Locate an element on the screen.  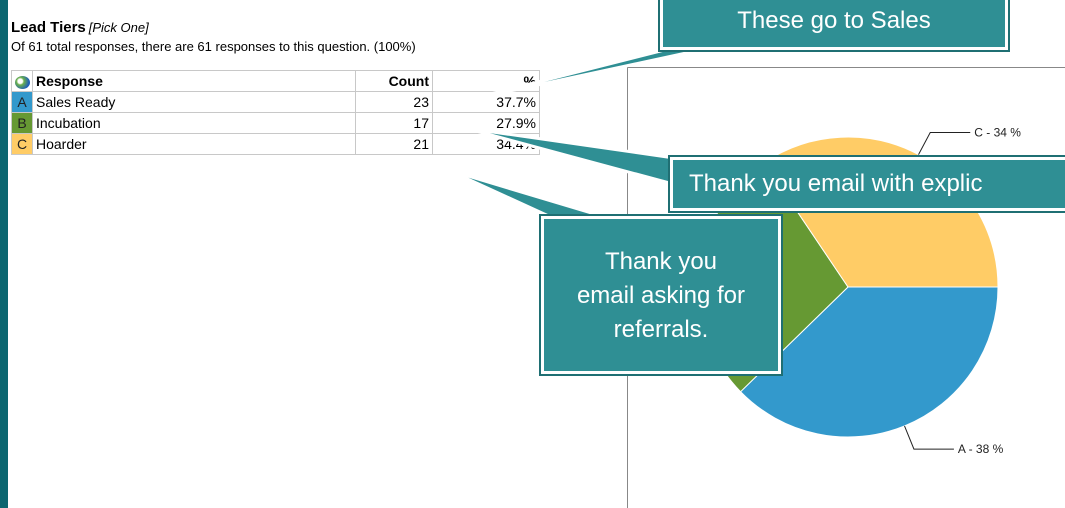
callout-sales: These go to Sales is located at coordinates (834, 25).